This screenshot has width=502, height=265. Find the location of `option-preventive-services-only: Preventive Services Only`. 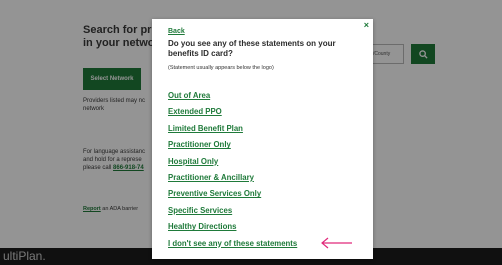

option-preventive-services-only: Preventive Services Only is located at coordinates (232, 194).